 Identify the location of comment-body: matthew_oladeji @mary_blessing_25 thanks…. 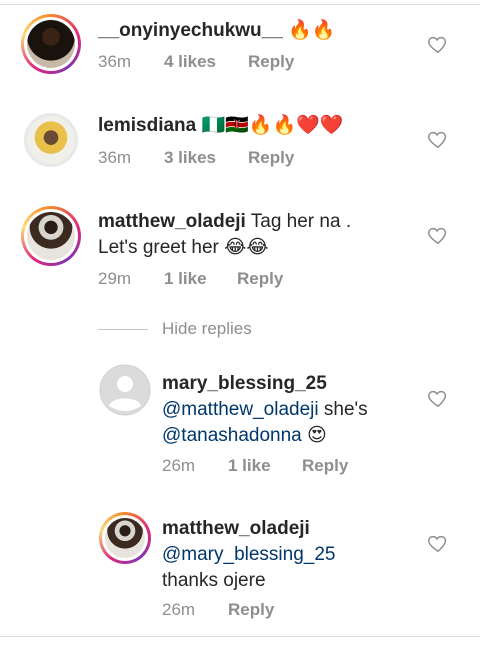
(249, 555).